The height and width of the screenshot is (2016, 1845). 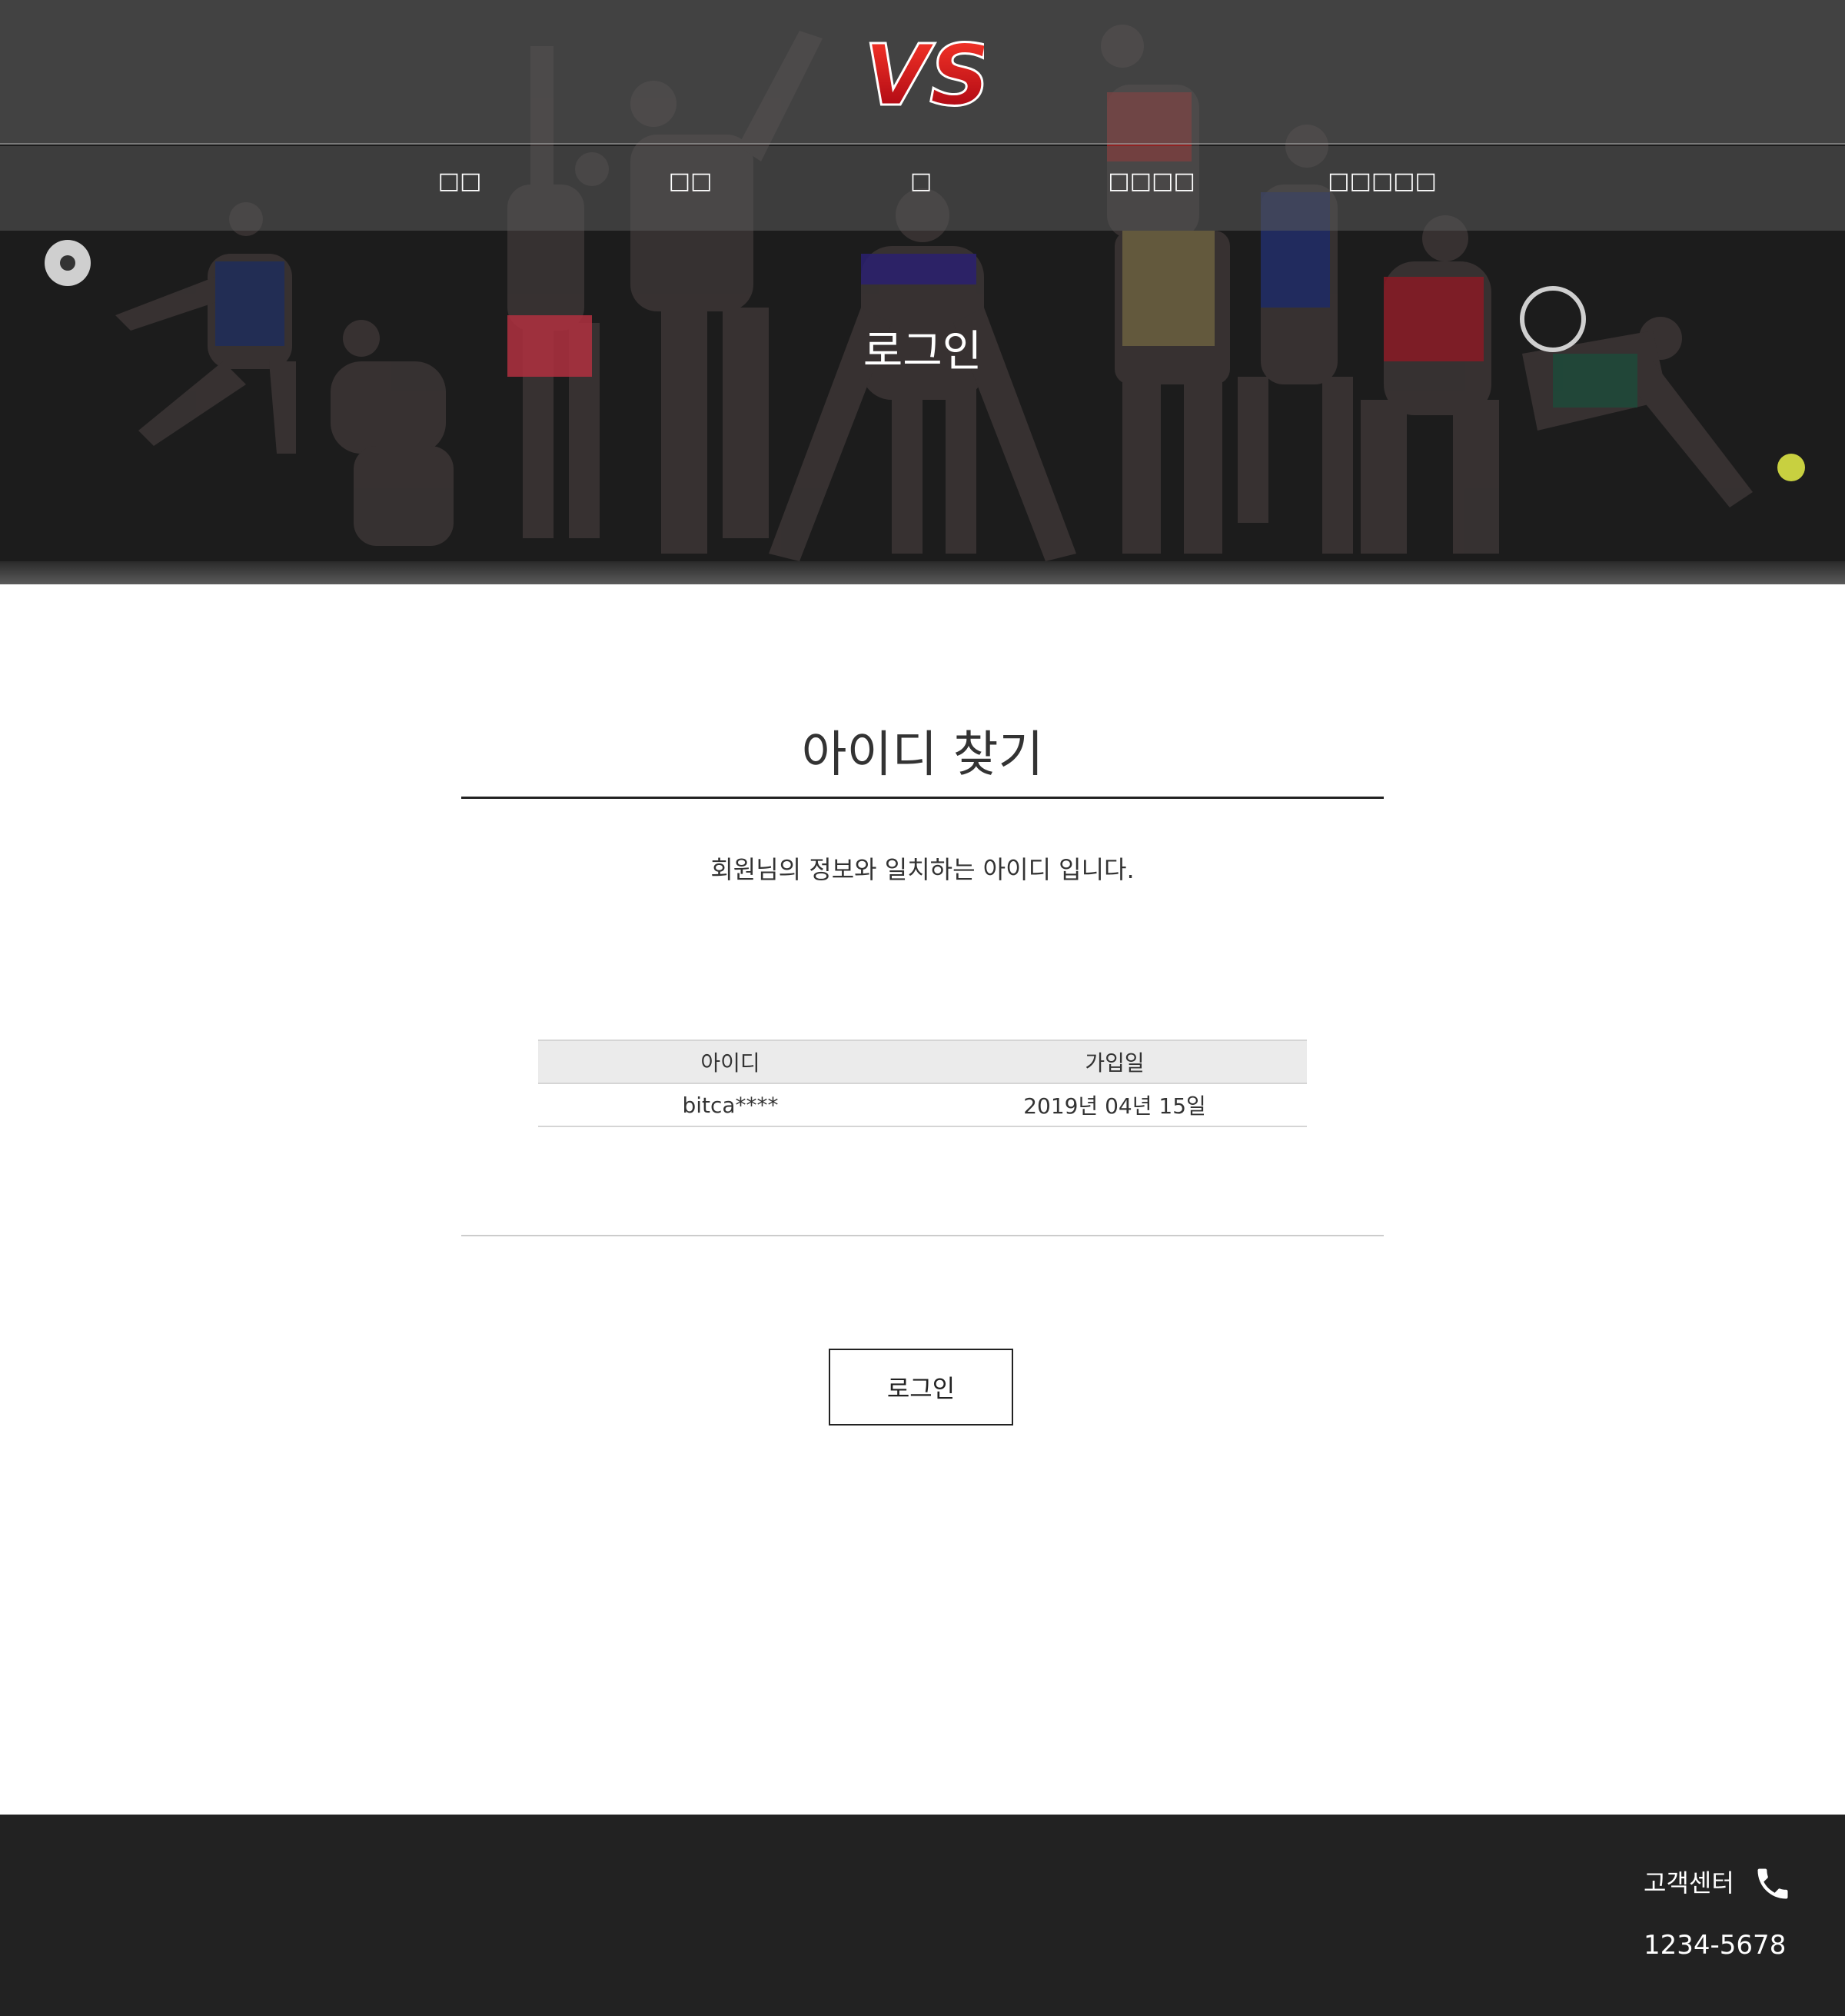 I want to click on vs-logo: VS, so click(x=923, y=72).